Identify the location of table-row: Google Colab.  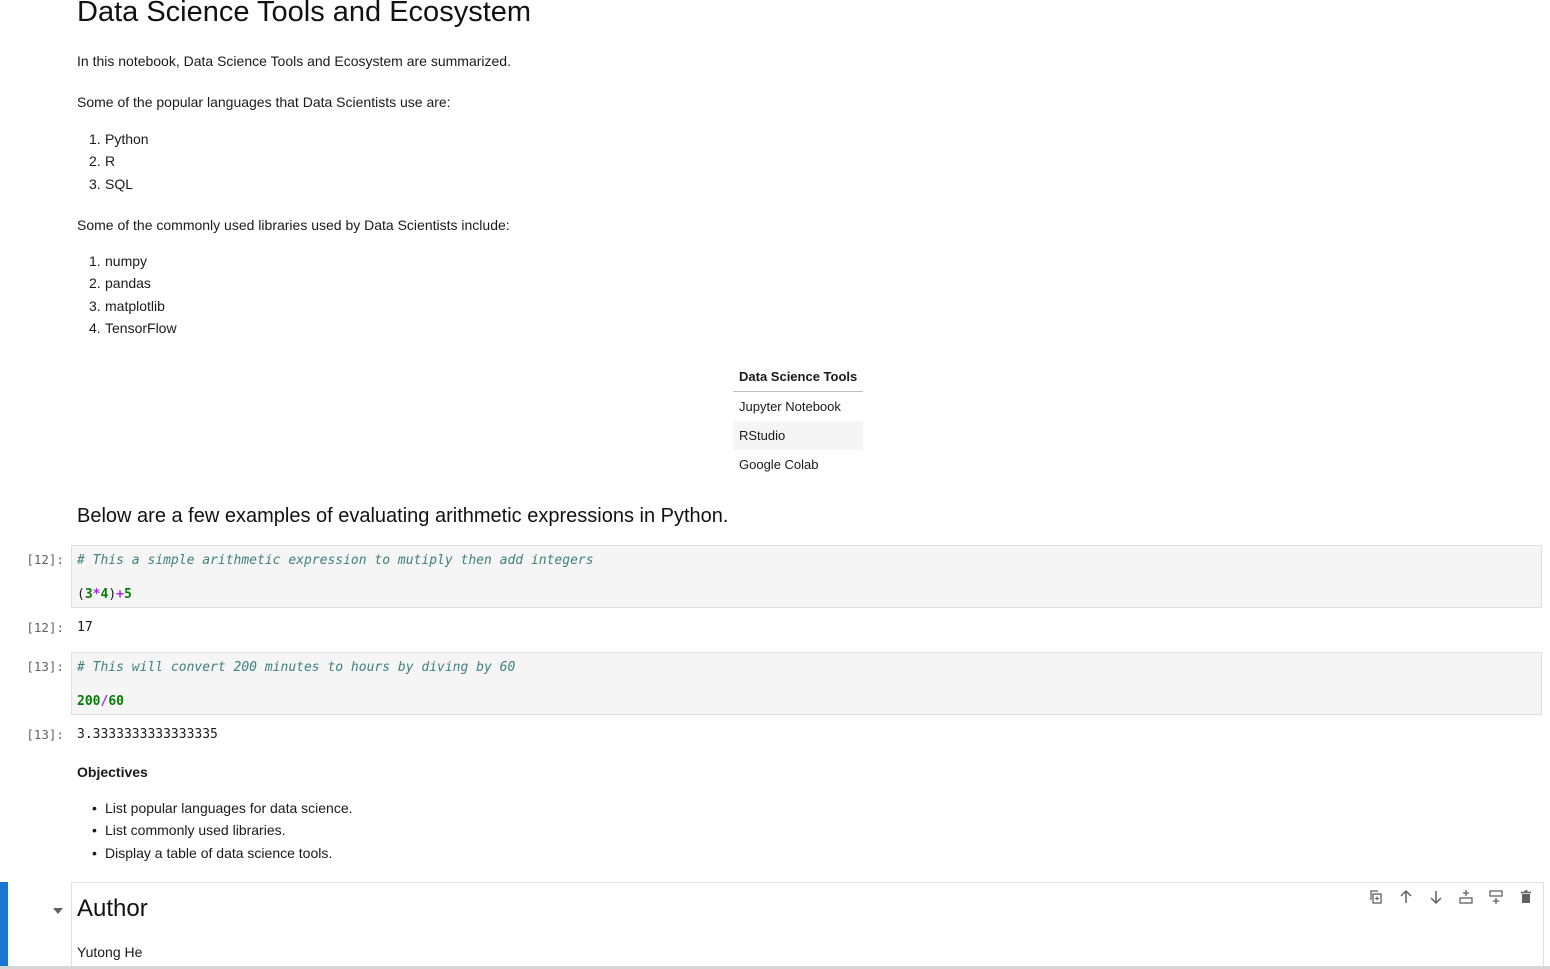
(798, 464).